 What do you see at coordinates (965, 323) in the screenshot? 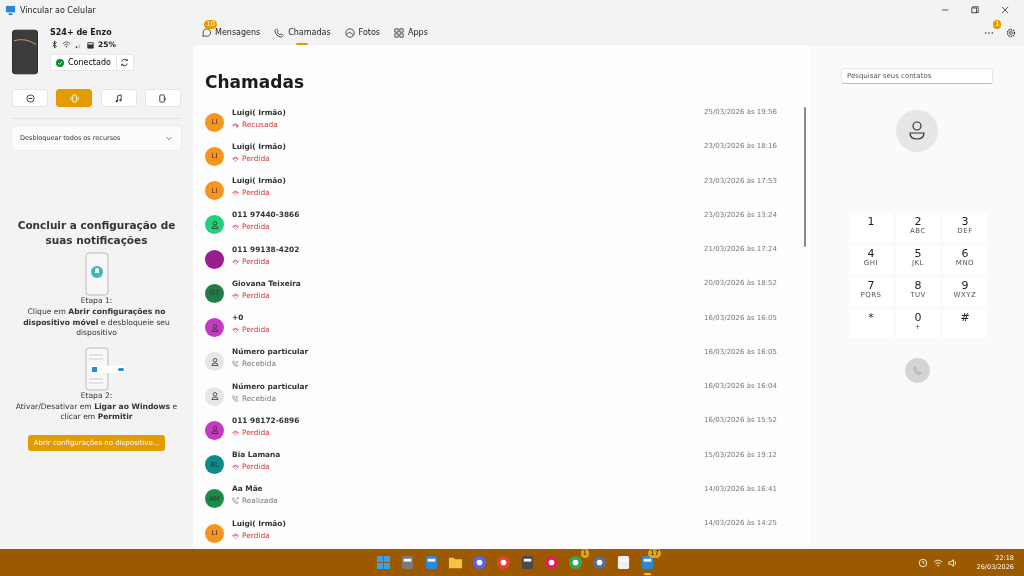
I see `keypad-key: #` at bounding box center [965, 323].